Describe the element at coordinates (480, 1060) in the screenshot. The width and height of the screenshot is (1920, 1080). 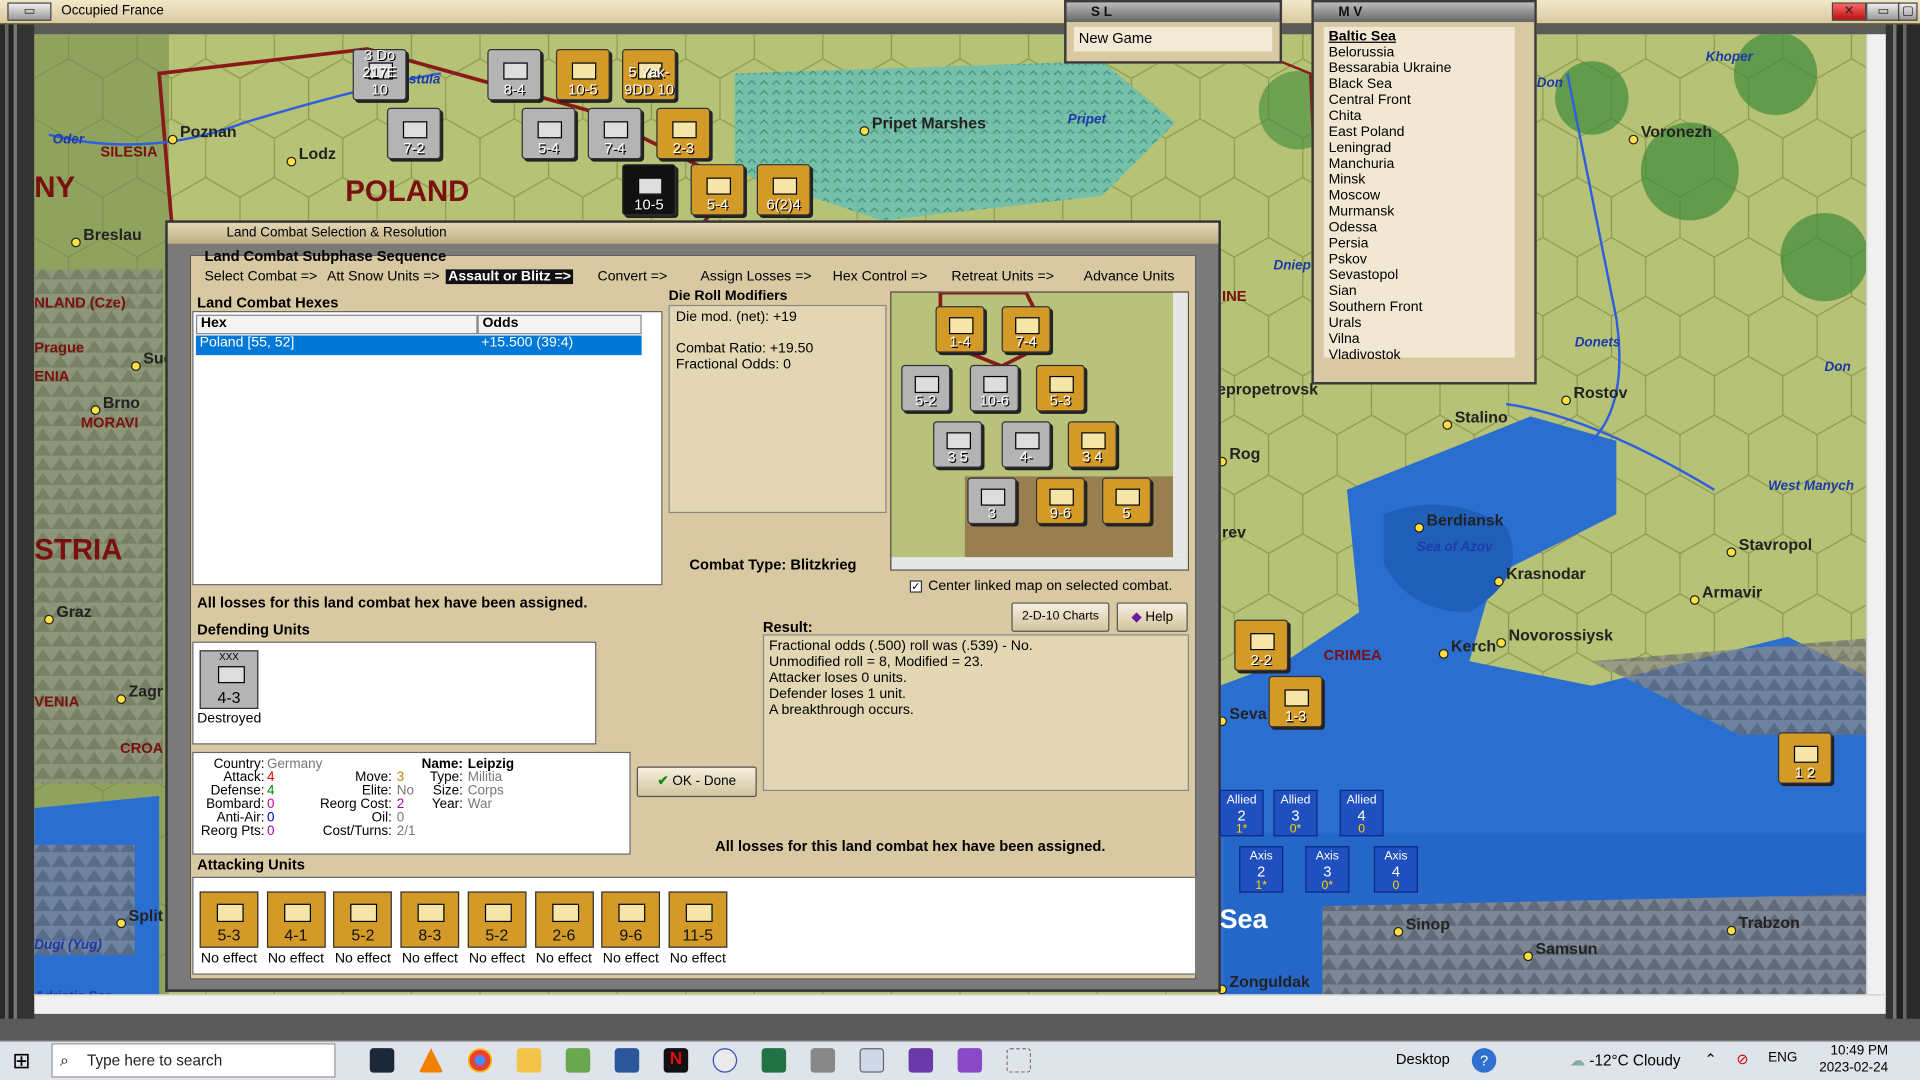
I see `chrome-icon` at that location.